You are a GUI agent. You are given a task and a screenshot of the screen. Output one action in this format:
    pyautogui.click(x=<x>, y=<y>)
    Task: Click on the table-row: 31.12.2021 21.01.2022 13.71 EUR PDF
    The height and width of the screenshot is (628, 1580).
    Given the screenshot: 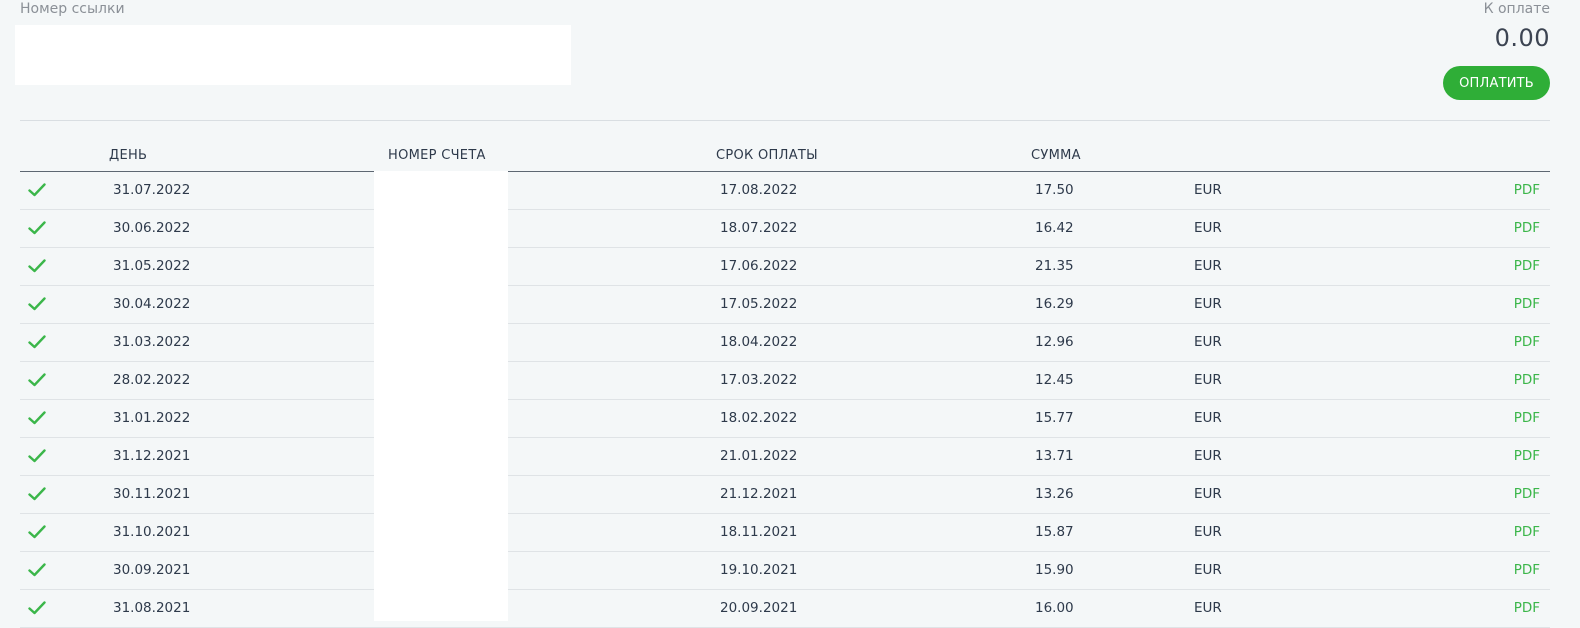 What is the action you would take?
    pyautogui.click(x=785, y=457)
    